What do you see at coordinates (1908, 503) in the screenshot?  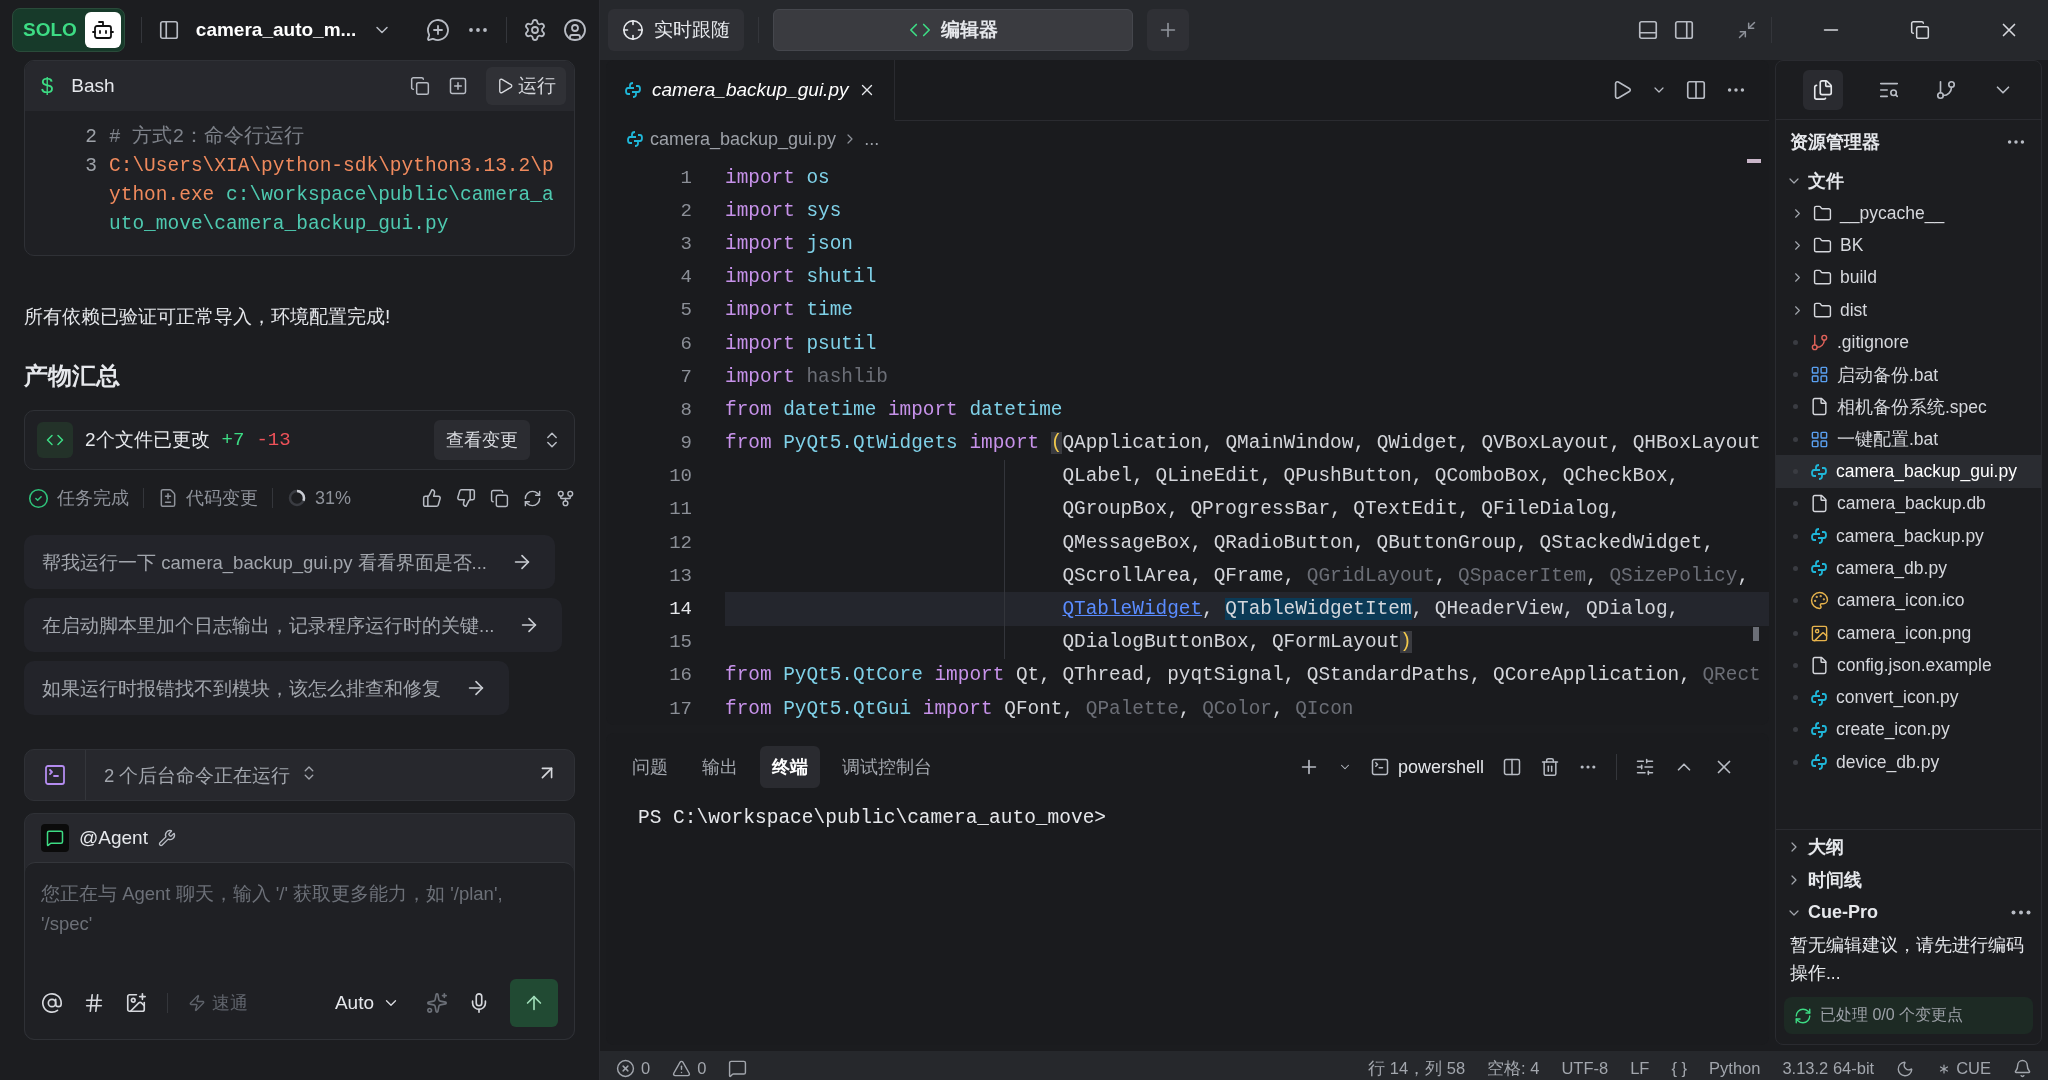 I see `tree-item: camera_backup.db` at bounding box center [1908, 503].